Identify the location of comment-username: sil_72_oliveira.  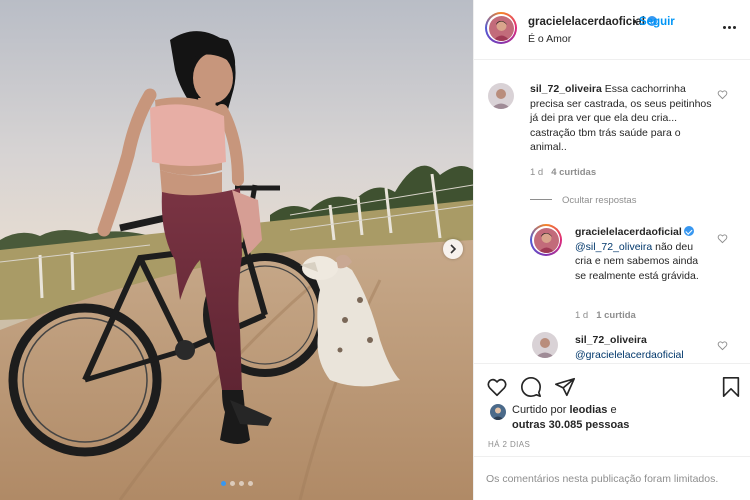
(566, 89).